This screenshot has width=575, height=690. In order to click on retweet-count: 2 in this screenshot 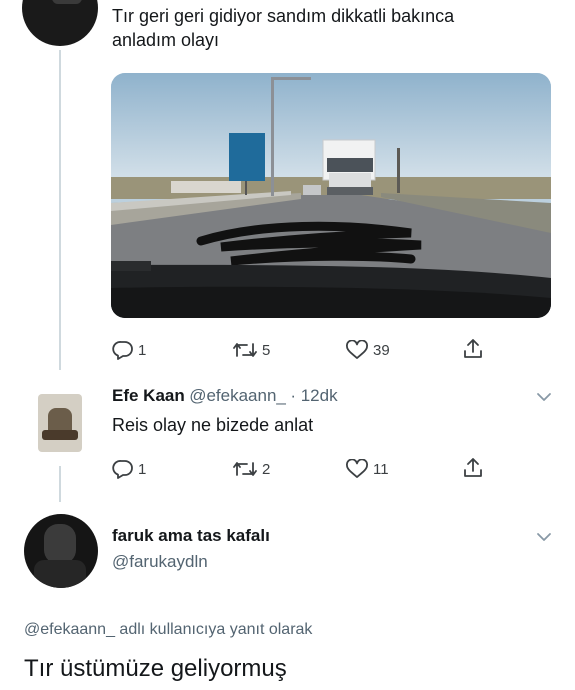, I will do `click(266, 469)`.